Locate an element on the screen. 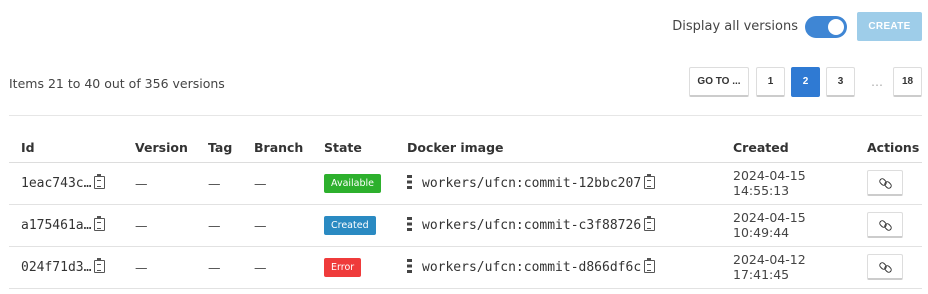  column-header-id: Id is located at coordinates (66, 148).